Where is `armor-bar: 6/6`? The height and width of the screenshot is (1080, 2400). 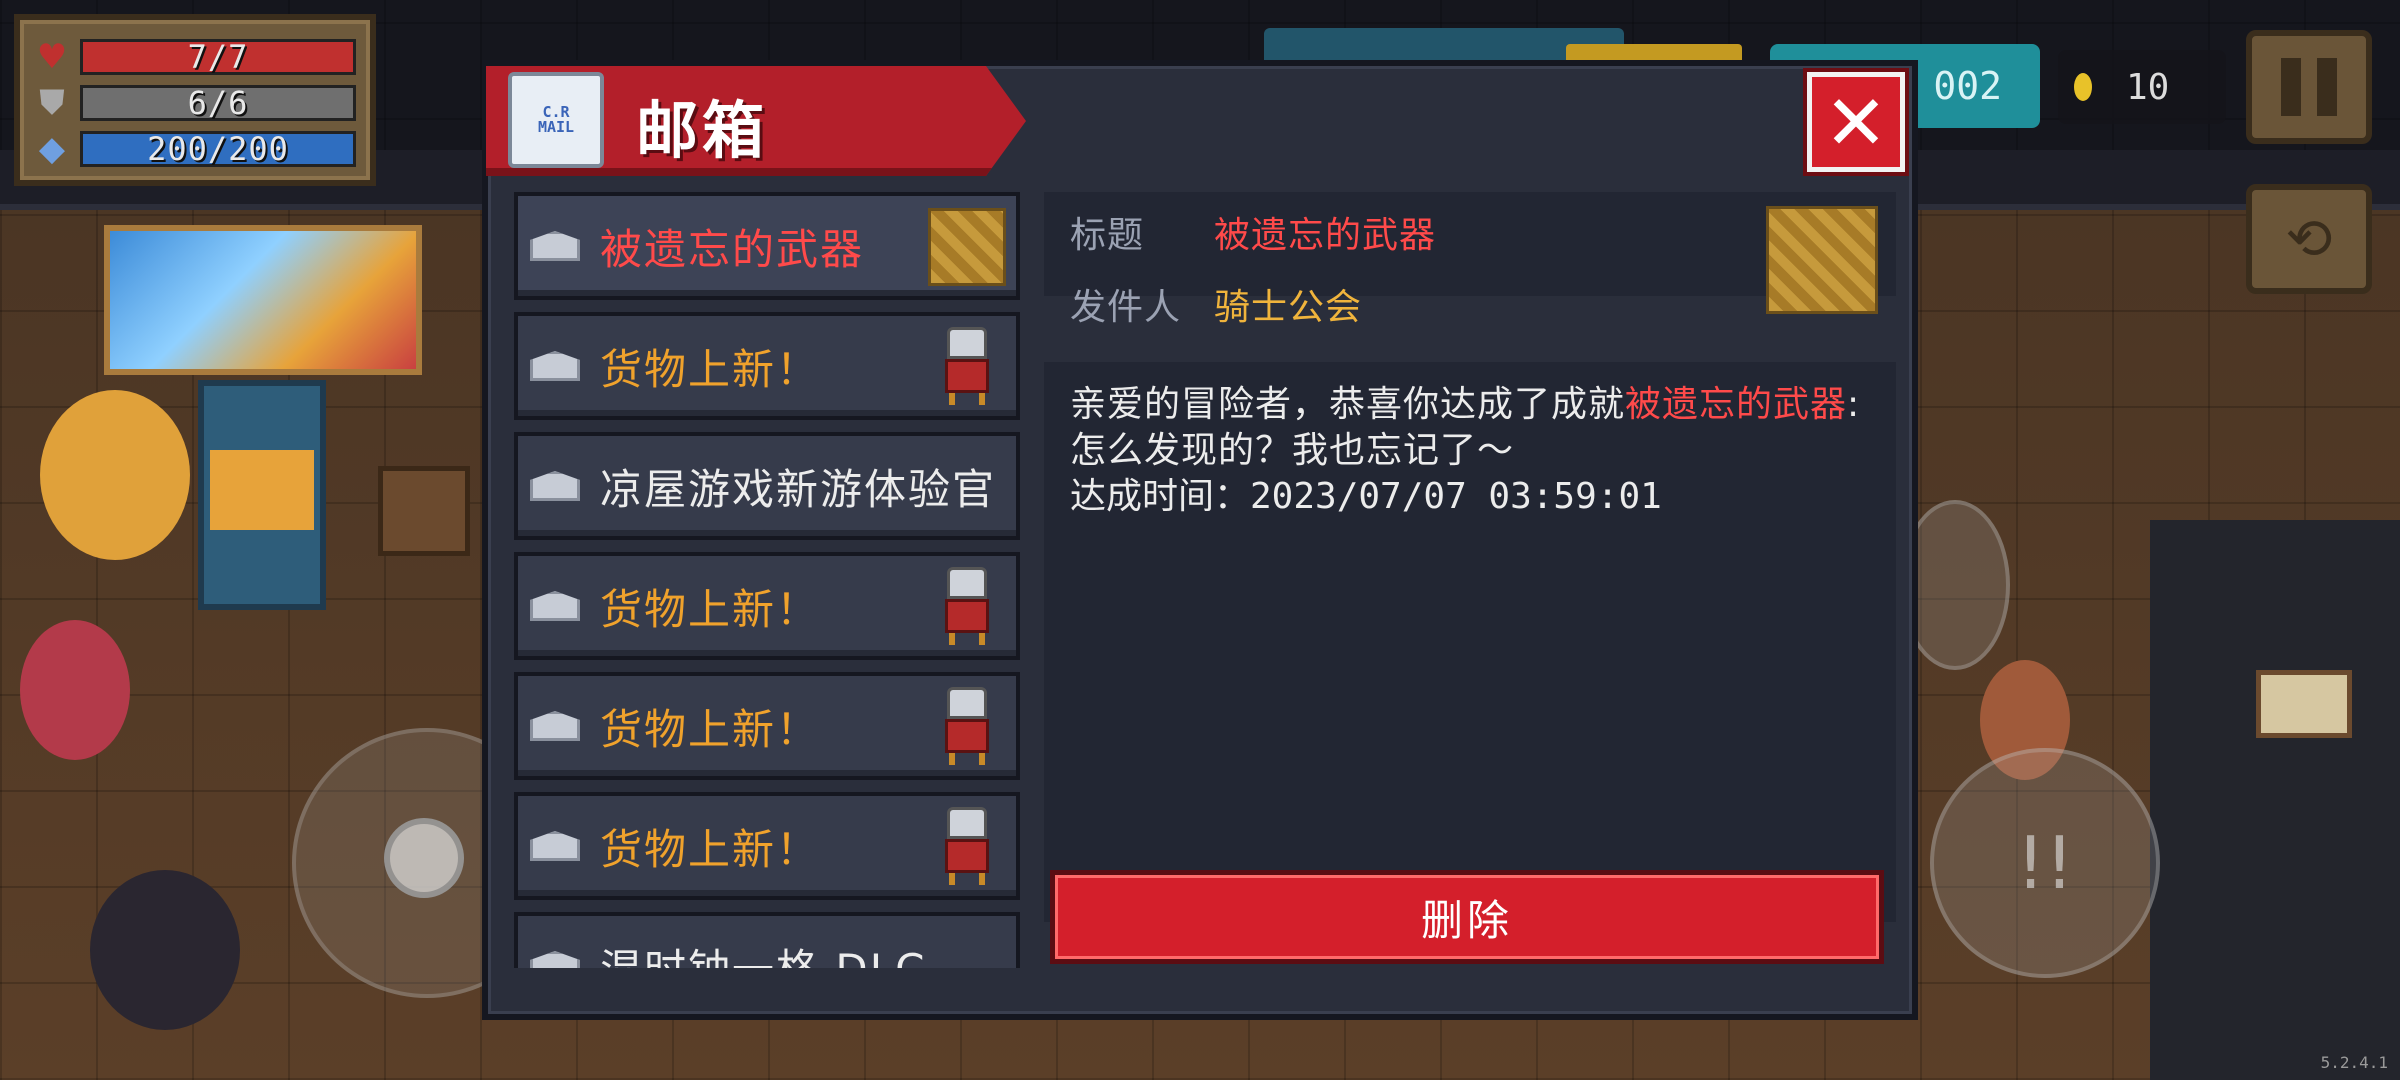
armor-bar: 6/6 is located at coordinates (218, 103).